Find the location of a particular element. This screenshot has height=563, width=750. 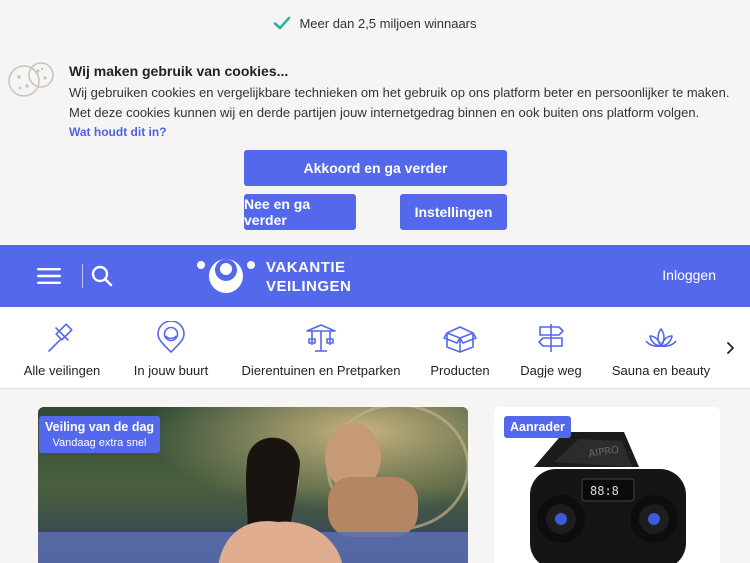

recommended-badge: Aanrader is located at coordinates (537, 427).